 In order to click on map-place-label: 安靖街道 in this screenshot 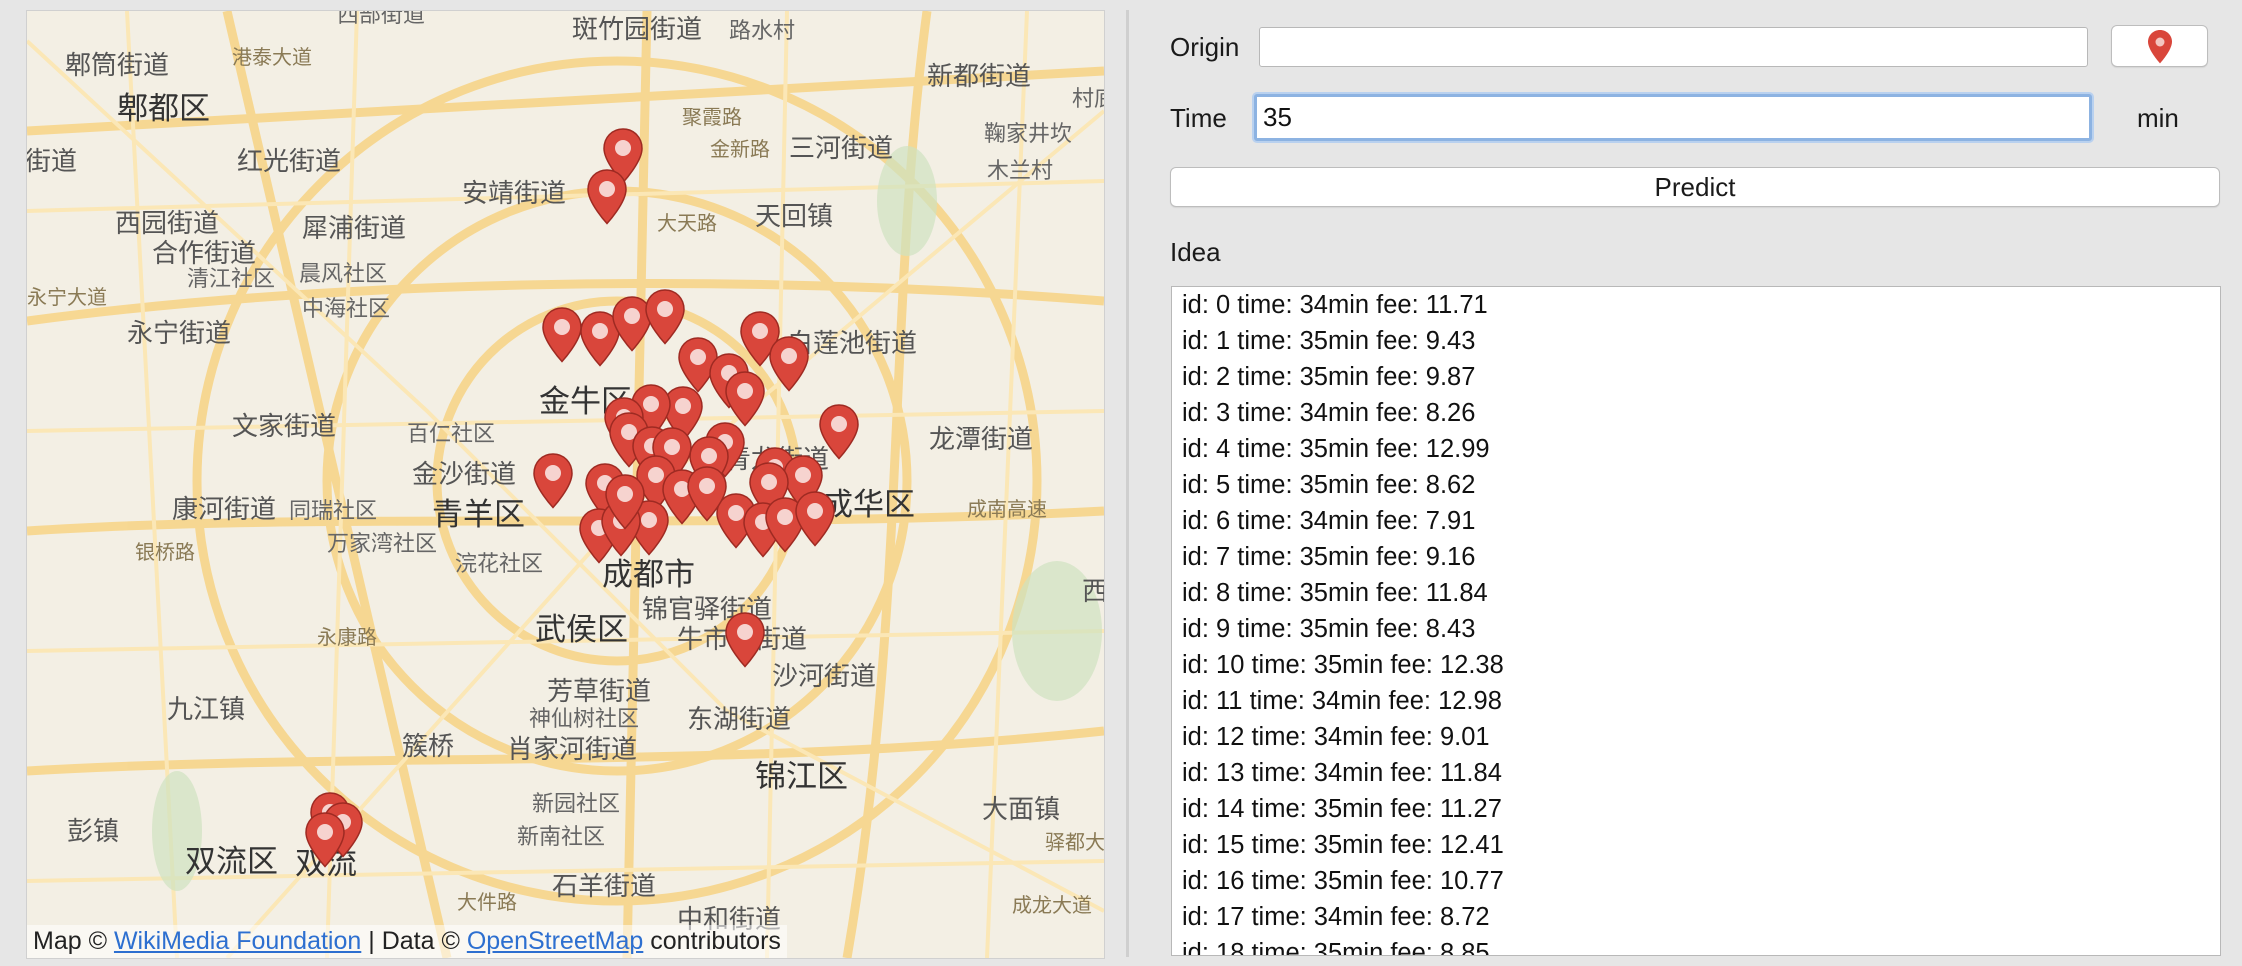, I will do `click(514, 194)`.